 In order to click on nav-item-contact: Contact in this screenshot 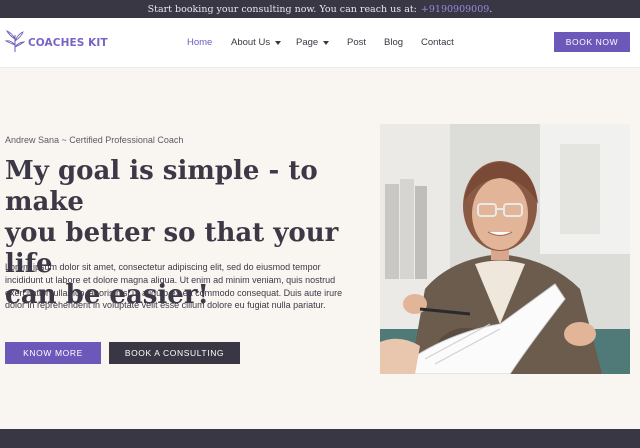, I will do `click(437, 42)`.